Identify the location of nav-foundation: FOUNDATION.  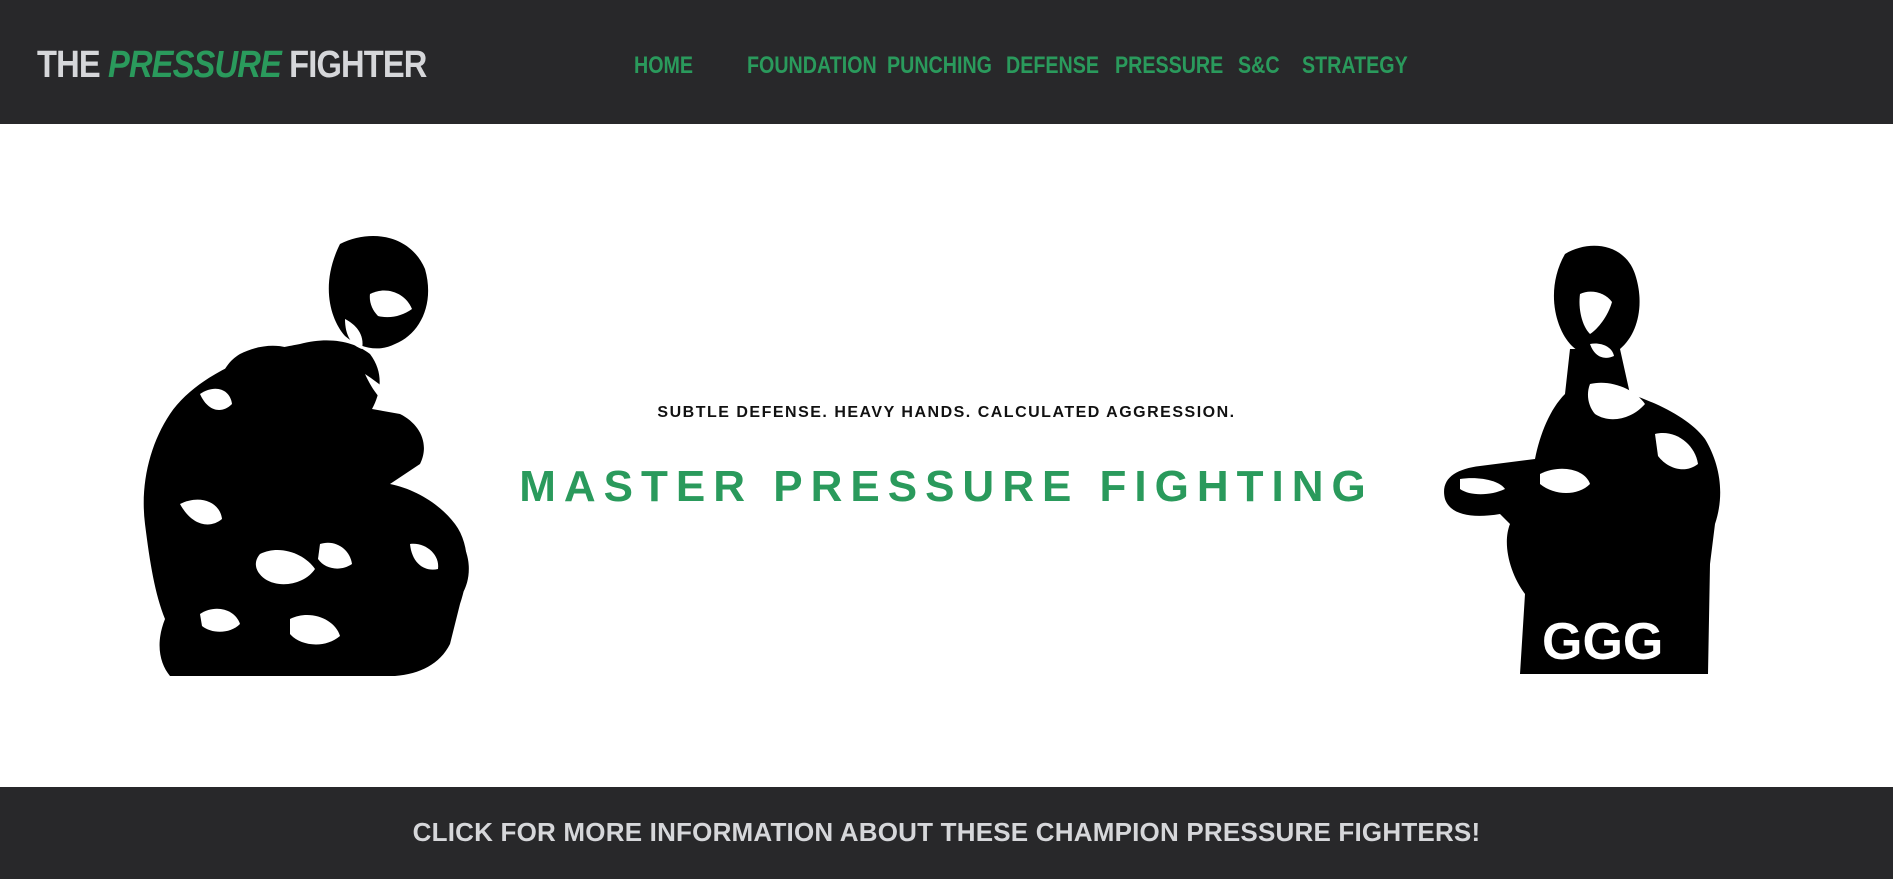
(812, 66).